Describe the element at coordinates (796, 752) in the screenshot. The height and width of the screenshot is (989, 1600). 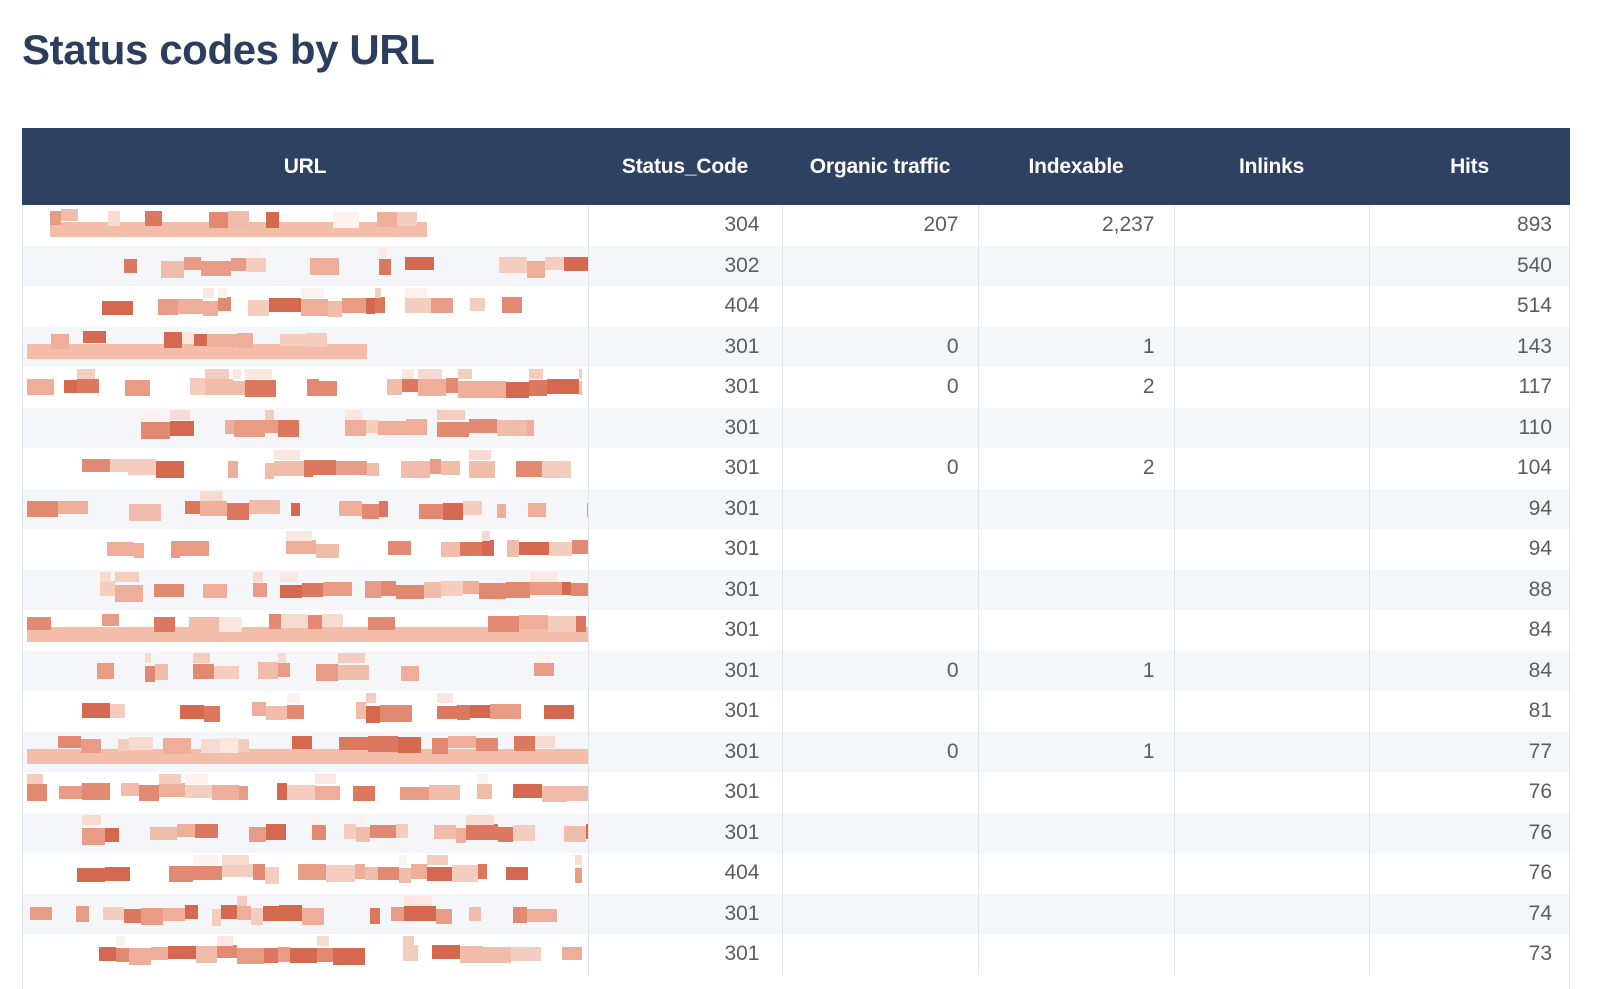
I see `table-row: 301 0 1 77` at that location.